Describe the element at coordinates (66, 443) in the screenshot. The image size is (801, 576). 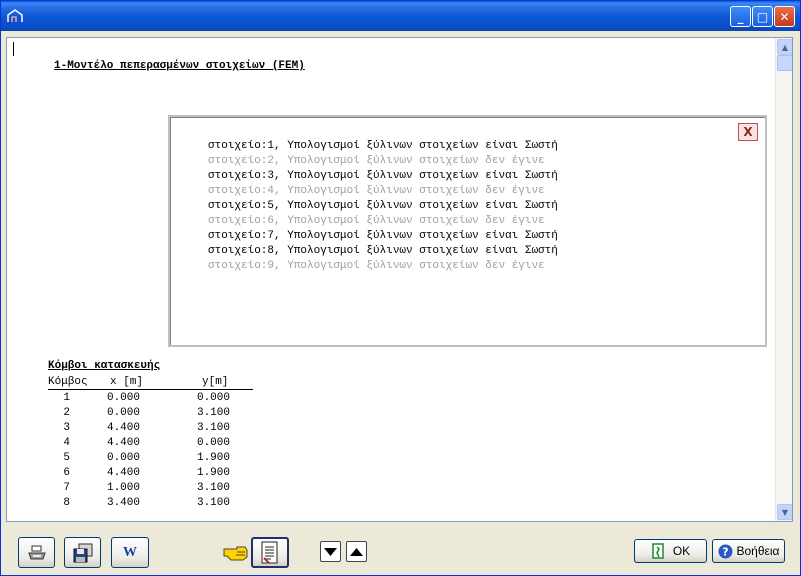
I see `node-id-cell: 4` at that location.